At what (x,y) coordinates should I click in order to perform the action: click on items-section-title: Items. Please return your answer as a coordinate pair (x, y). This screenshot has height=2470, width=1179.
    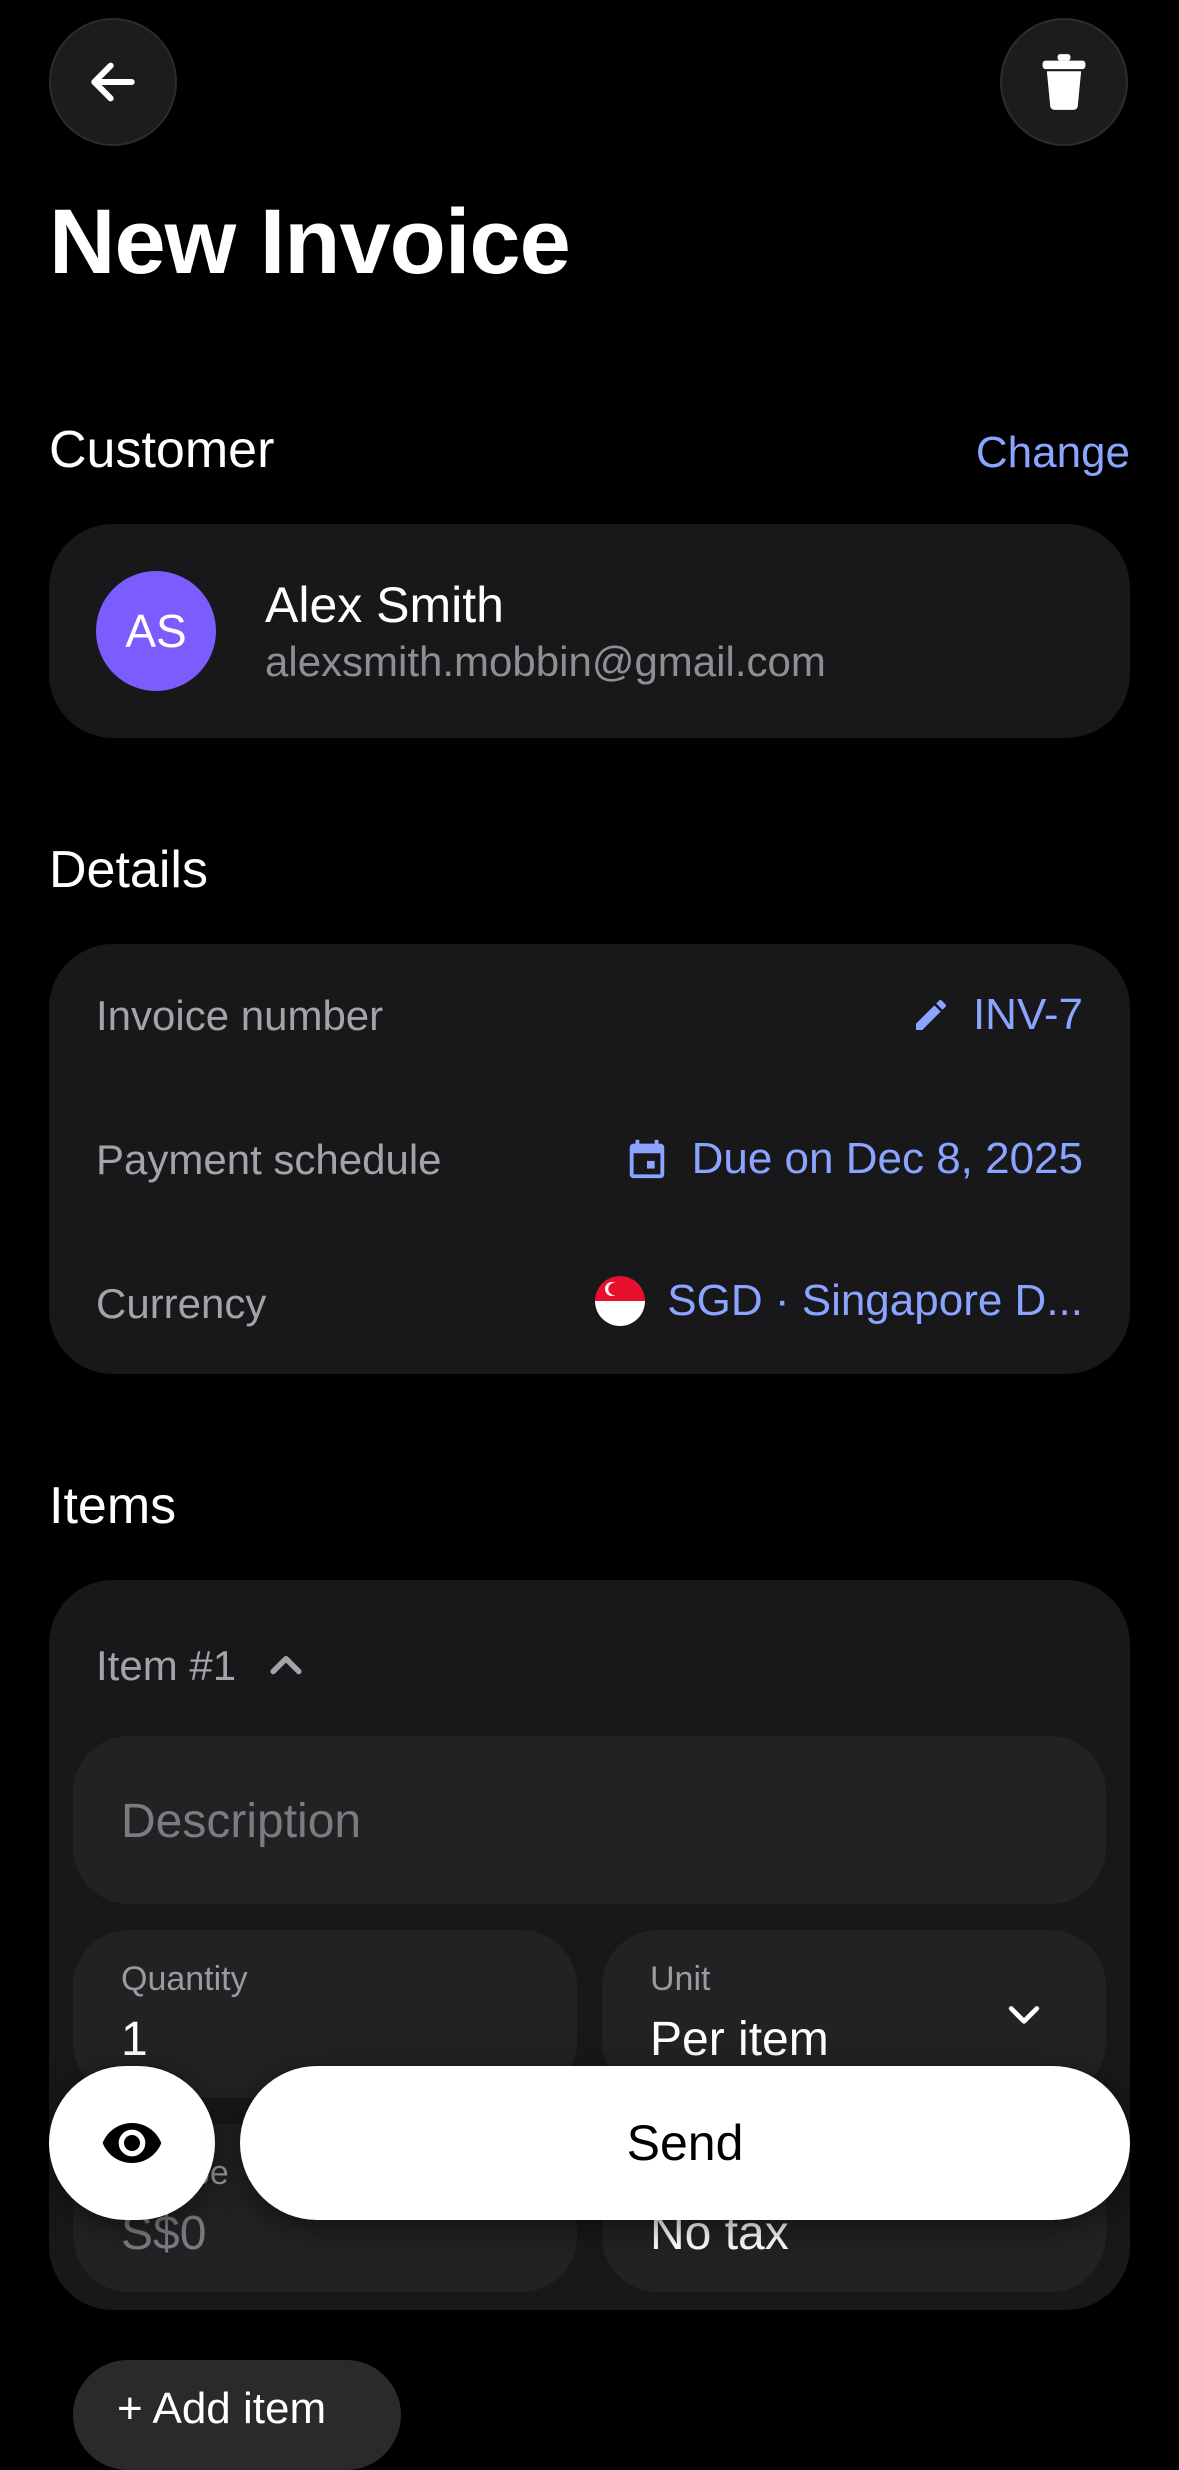
    Looking at the image, I should click on (113, 1506).